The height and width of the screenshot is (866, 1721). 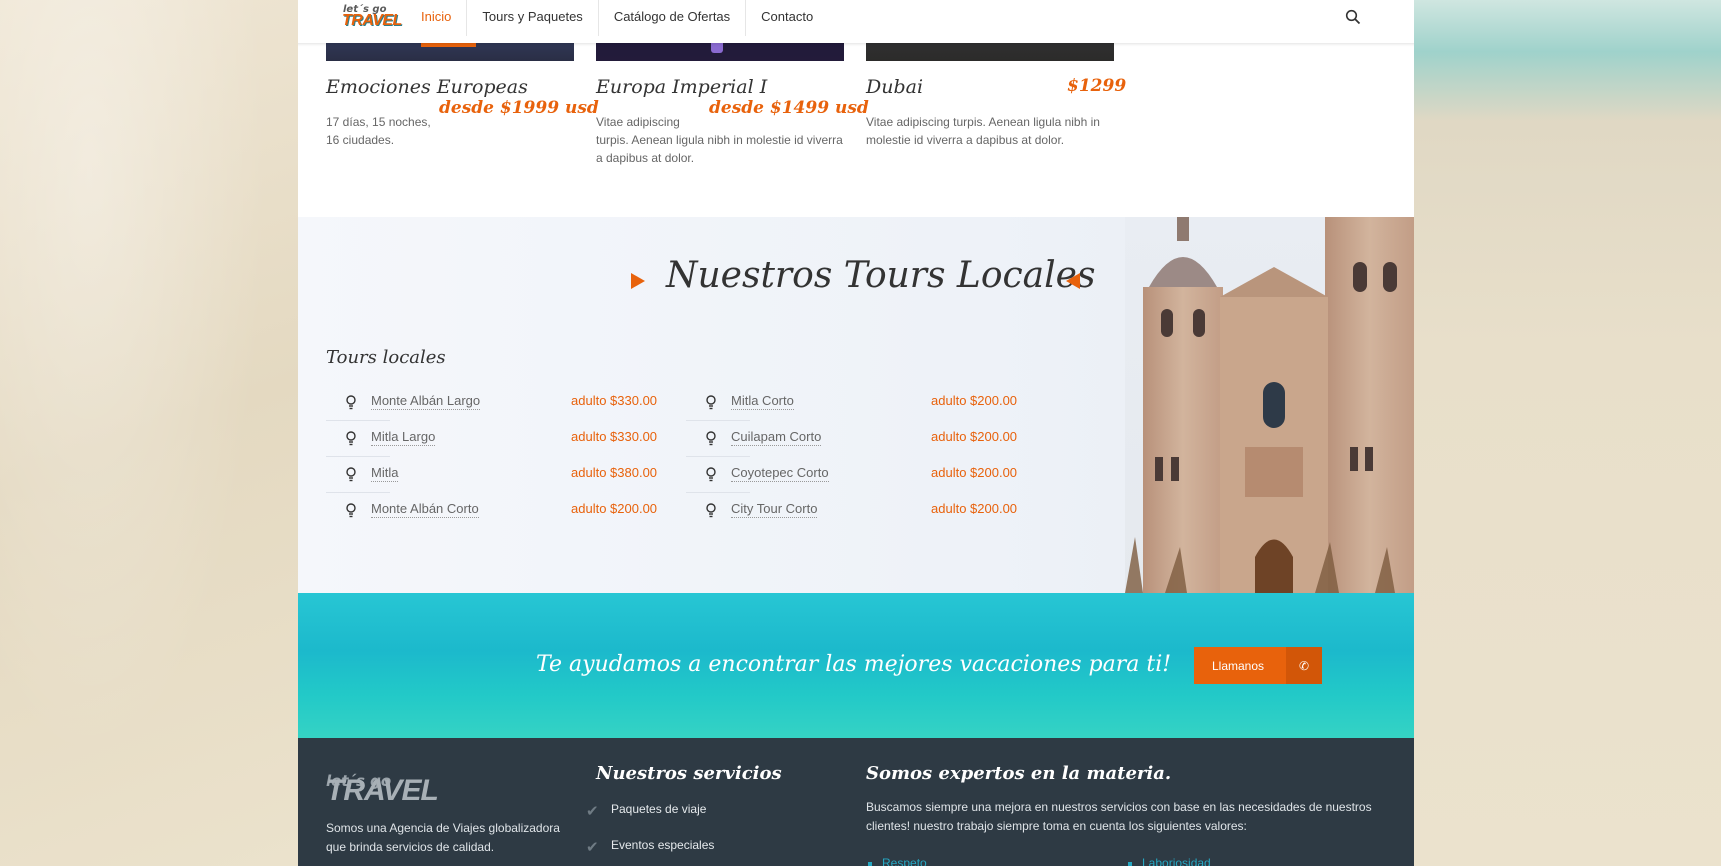 What do you see at coordinates (1304, 665) in the screenshot?
I see `phone-icon: ✆` at bounding box center [1304, 665].